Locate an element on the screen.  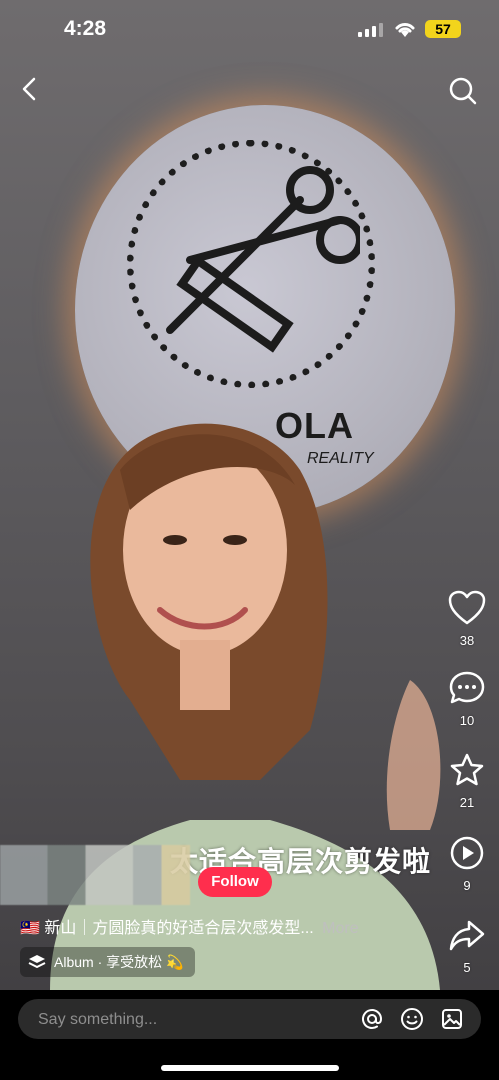
favorite-action: 21 is located at coordinates (467, 781).